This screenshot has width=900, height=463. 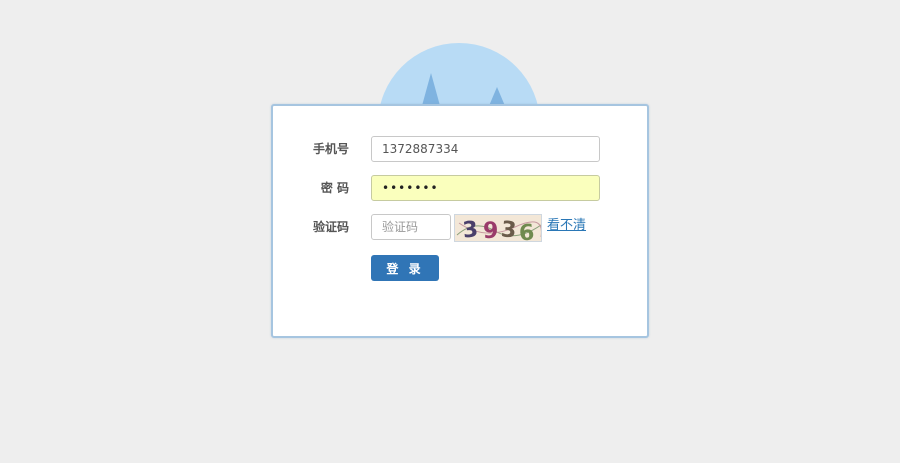 I want to click on captcha-label: 验证码, so click(x=330, y=227).